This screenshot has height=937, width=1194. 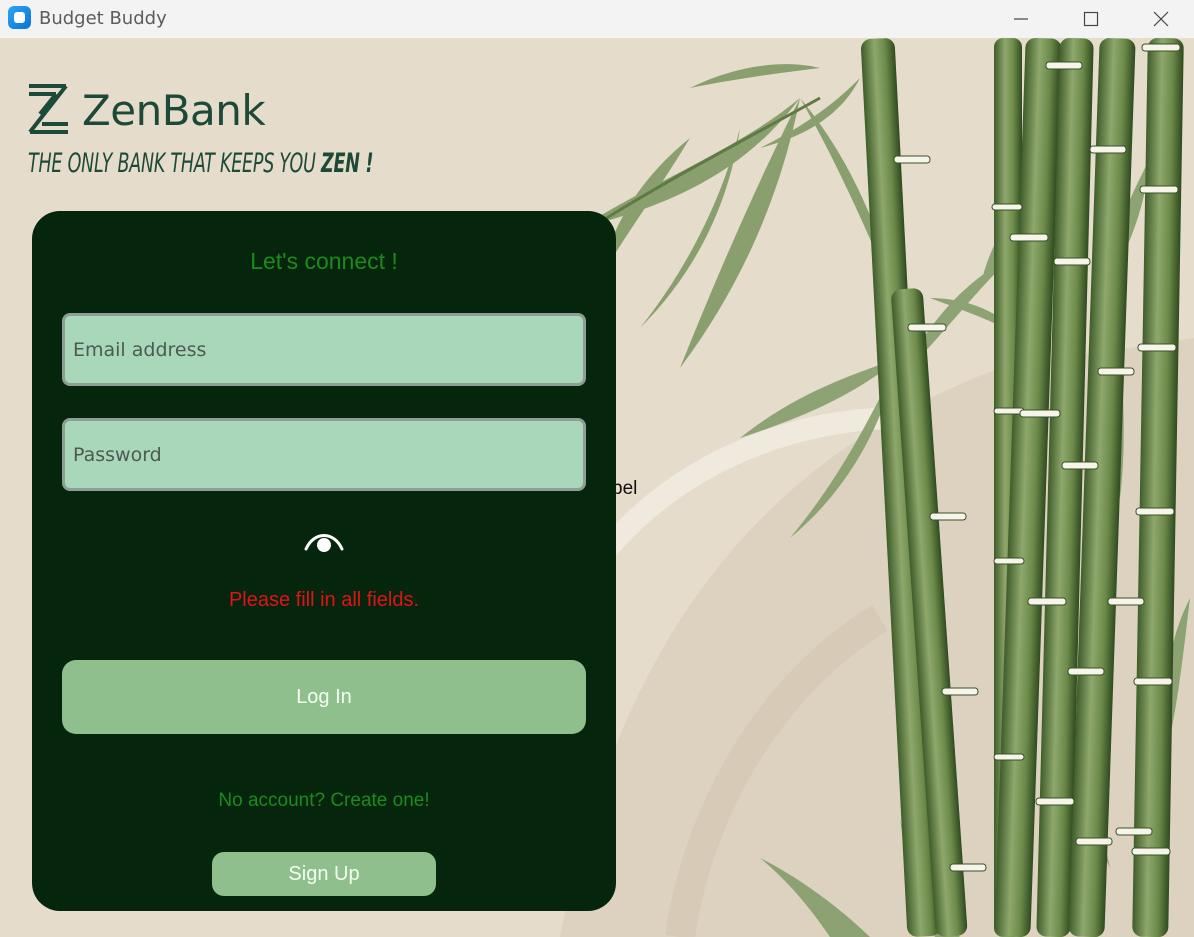 I want to click on zenbank-logo-icon, so click(x=48, y=109).